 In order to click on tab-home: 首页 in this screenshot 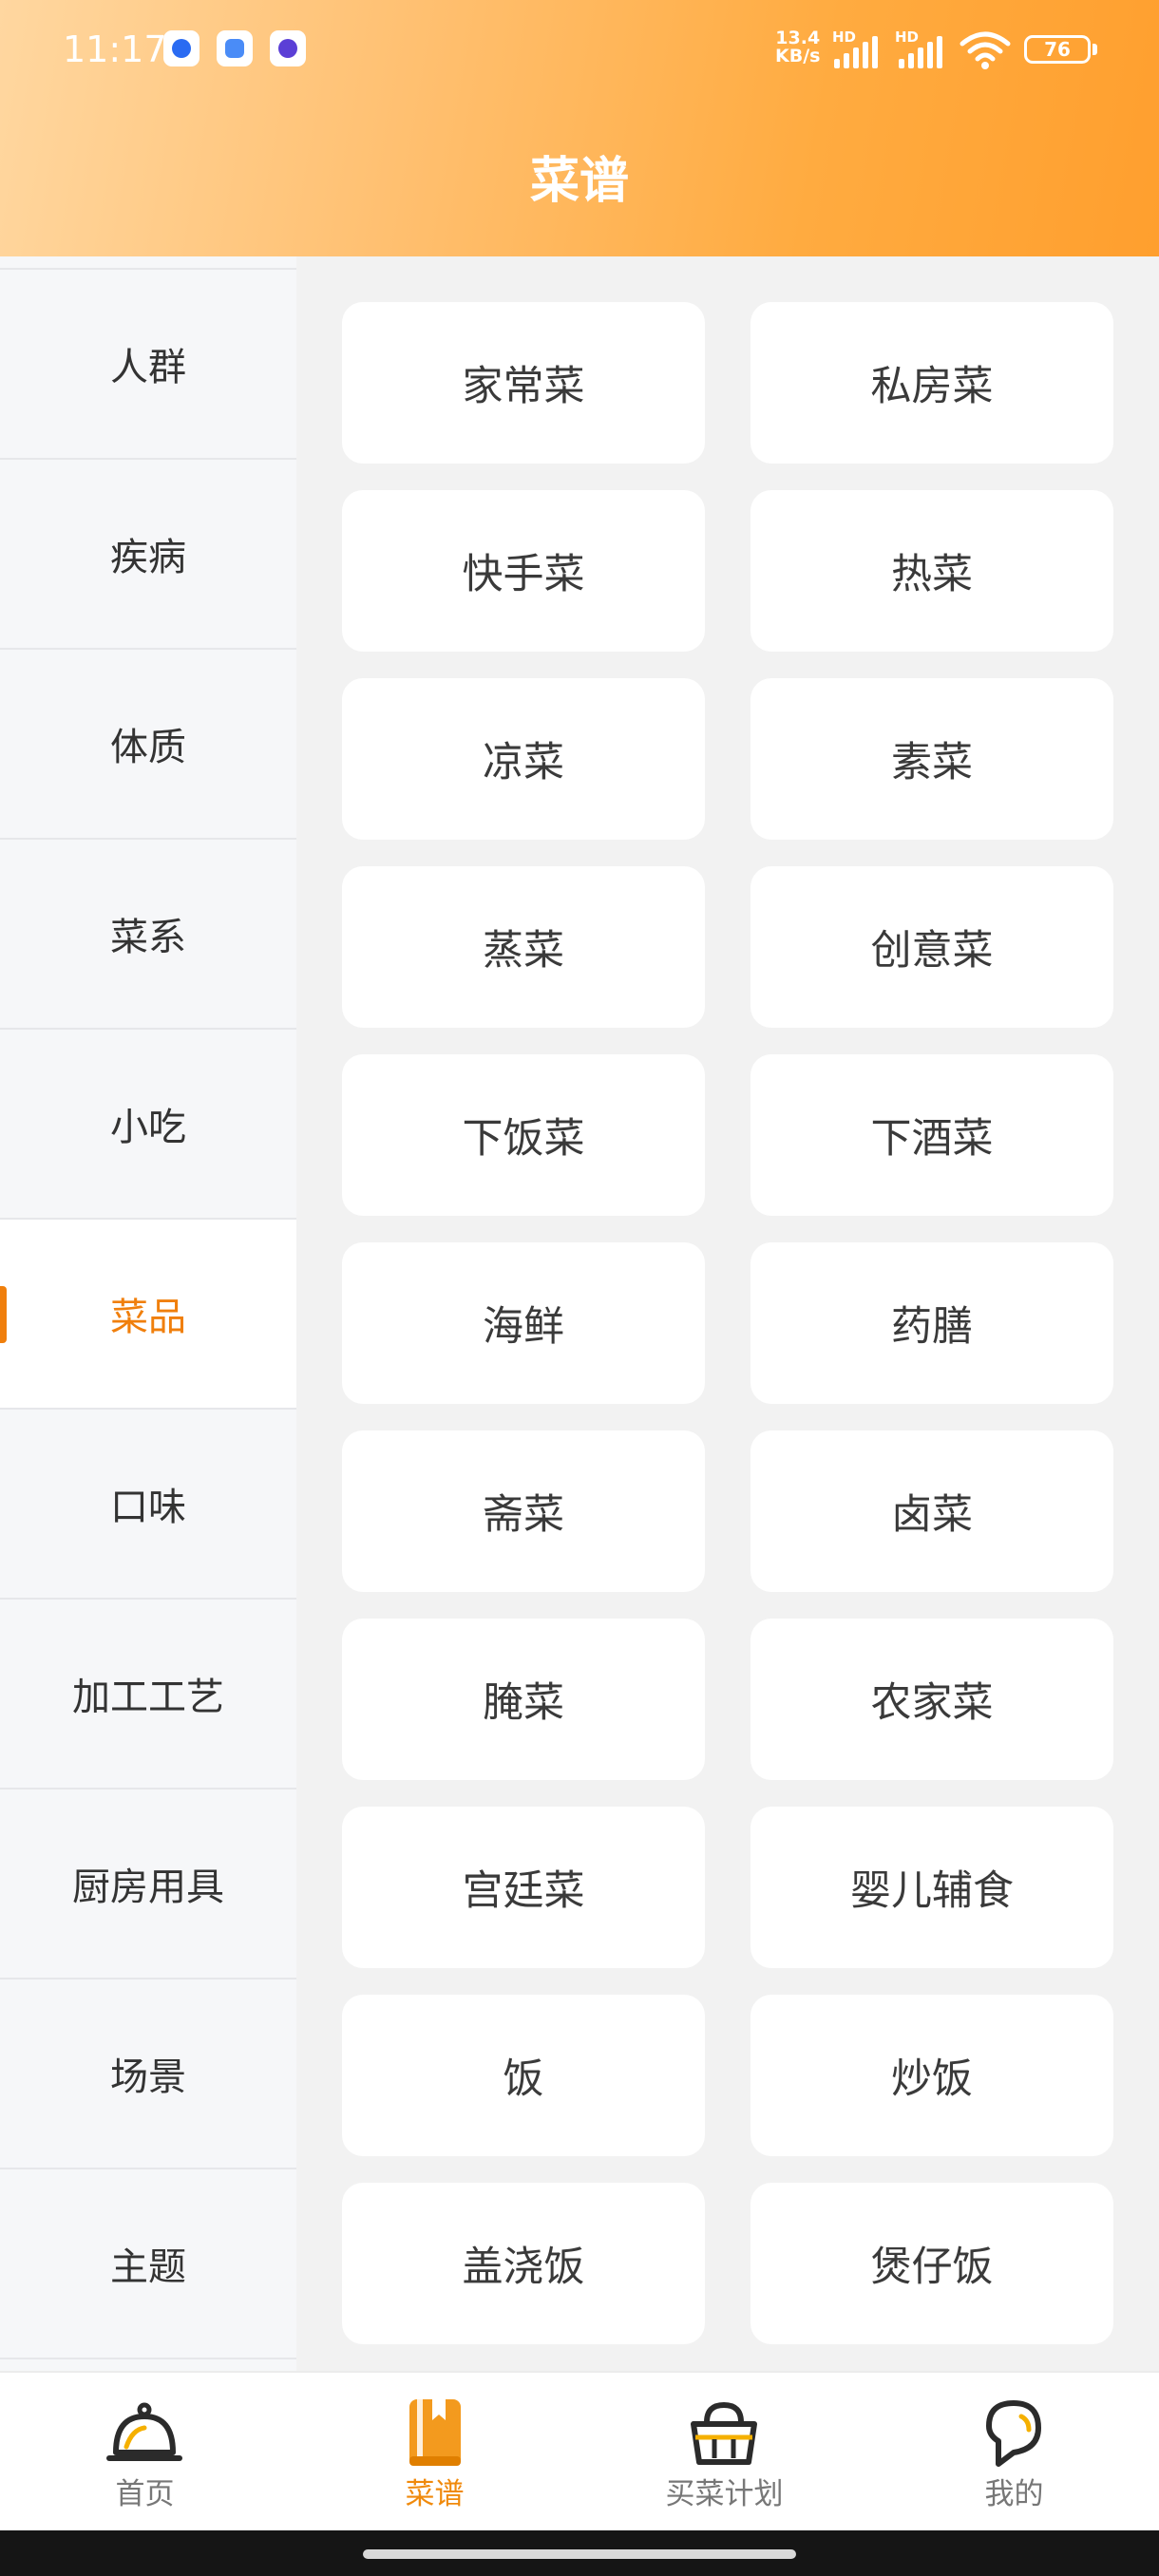, I will do `click(145, 2452)`.